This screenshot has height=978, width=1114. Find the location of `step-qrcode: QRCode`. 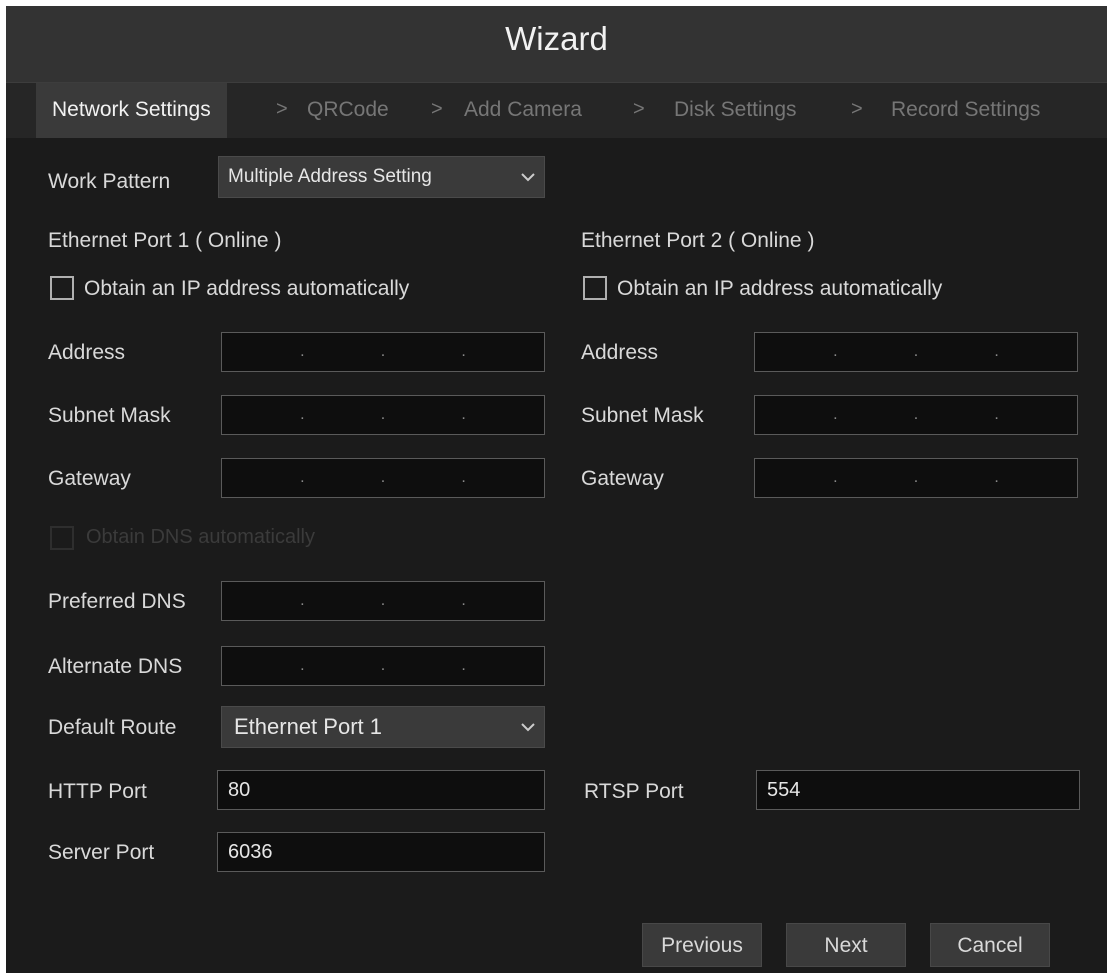

step-qrcode: QRCode is located at coordinates (348, 110).